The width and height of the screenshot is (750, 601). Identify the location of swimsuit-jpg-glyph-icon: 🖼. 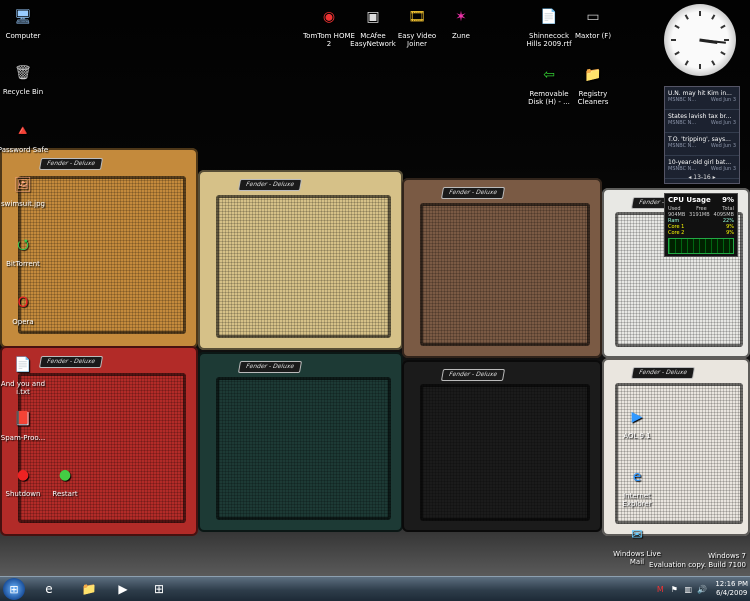
(23, 185).